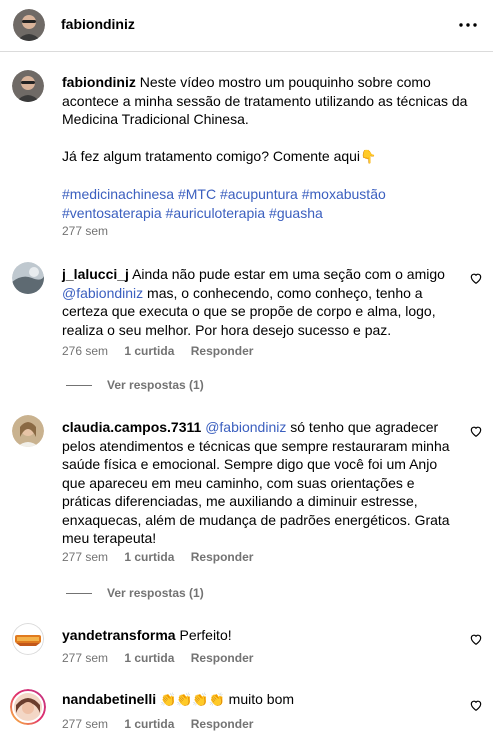 This screenshot has height=740, width=493. I want to click on comment-line: mas, o conhecendo, como conheço, tenho a, so click(285, 292).